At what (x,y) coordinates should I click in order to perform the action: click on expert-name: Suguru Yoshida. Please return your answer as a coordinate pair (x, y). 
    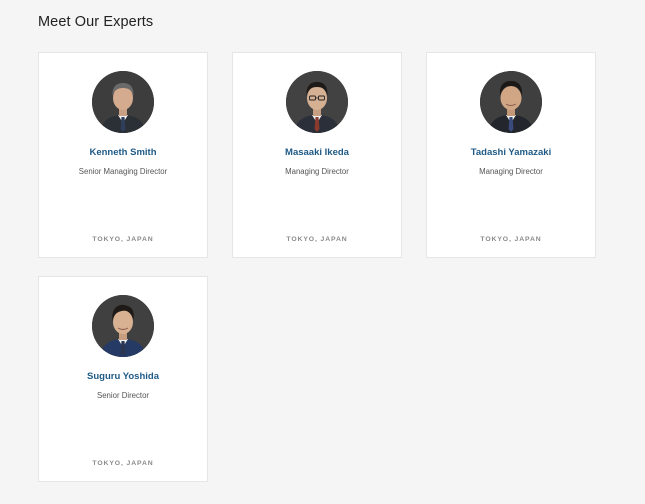
    Looking at the image, I should click on (123, 376).